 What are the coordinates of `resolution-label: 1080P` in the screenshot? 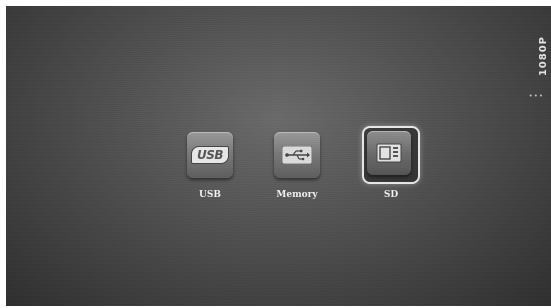 It's located at (543, 56).